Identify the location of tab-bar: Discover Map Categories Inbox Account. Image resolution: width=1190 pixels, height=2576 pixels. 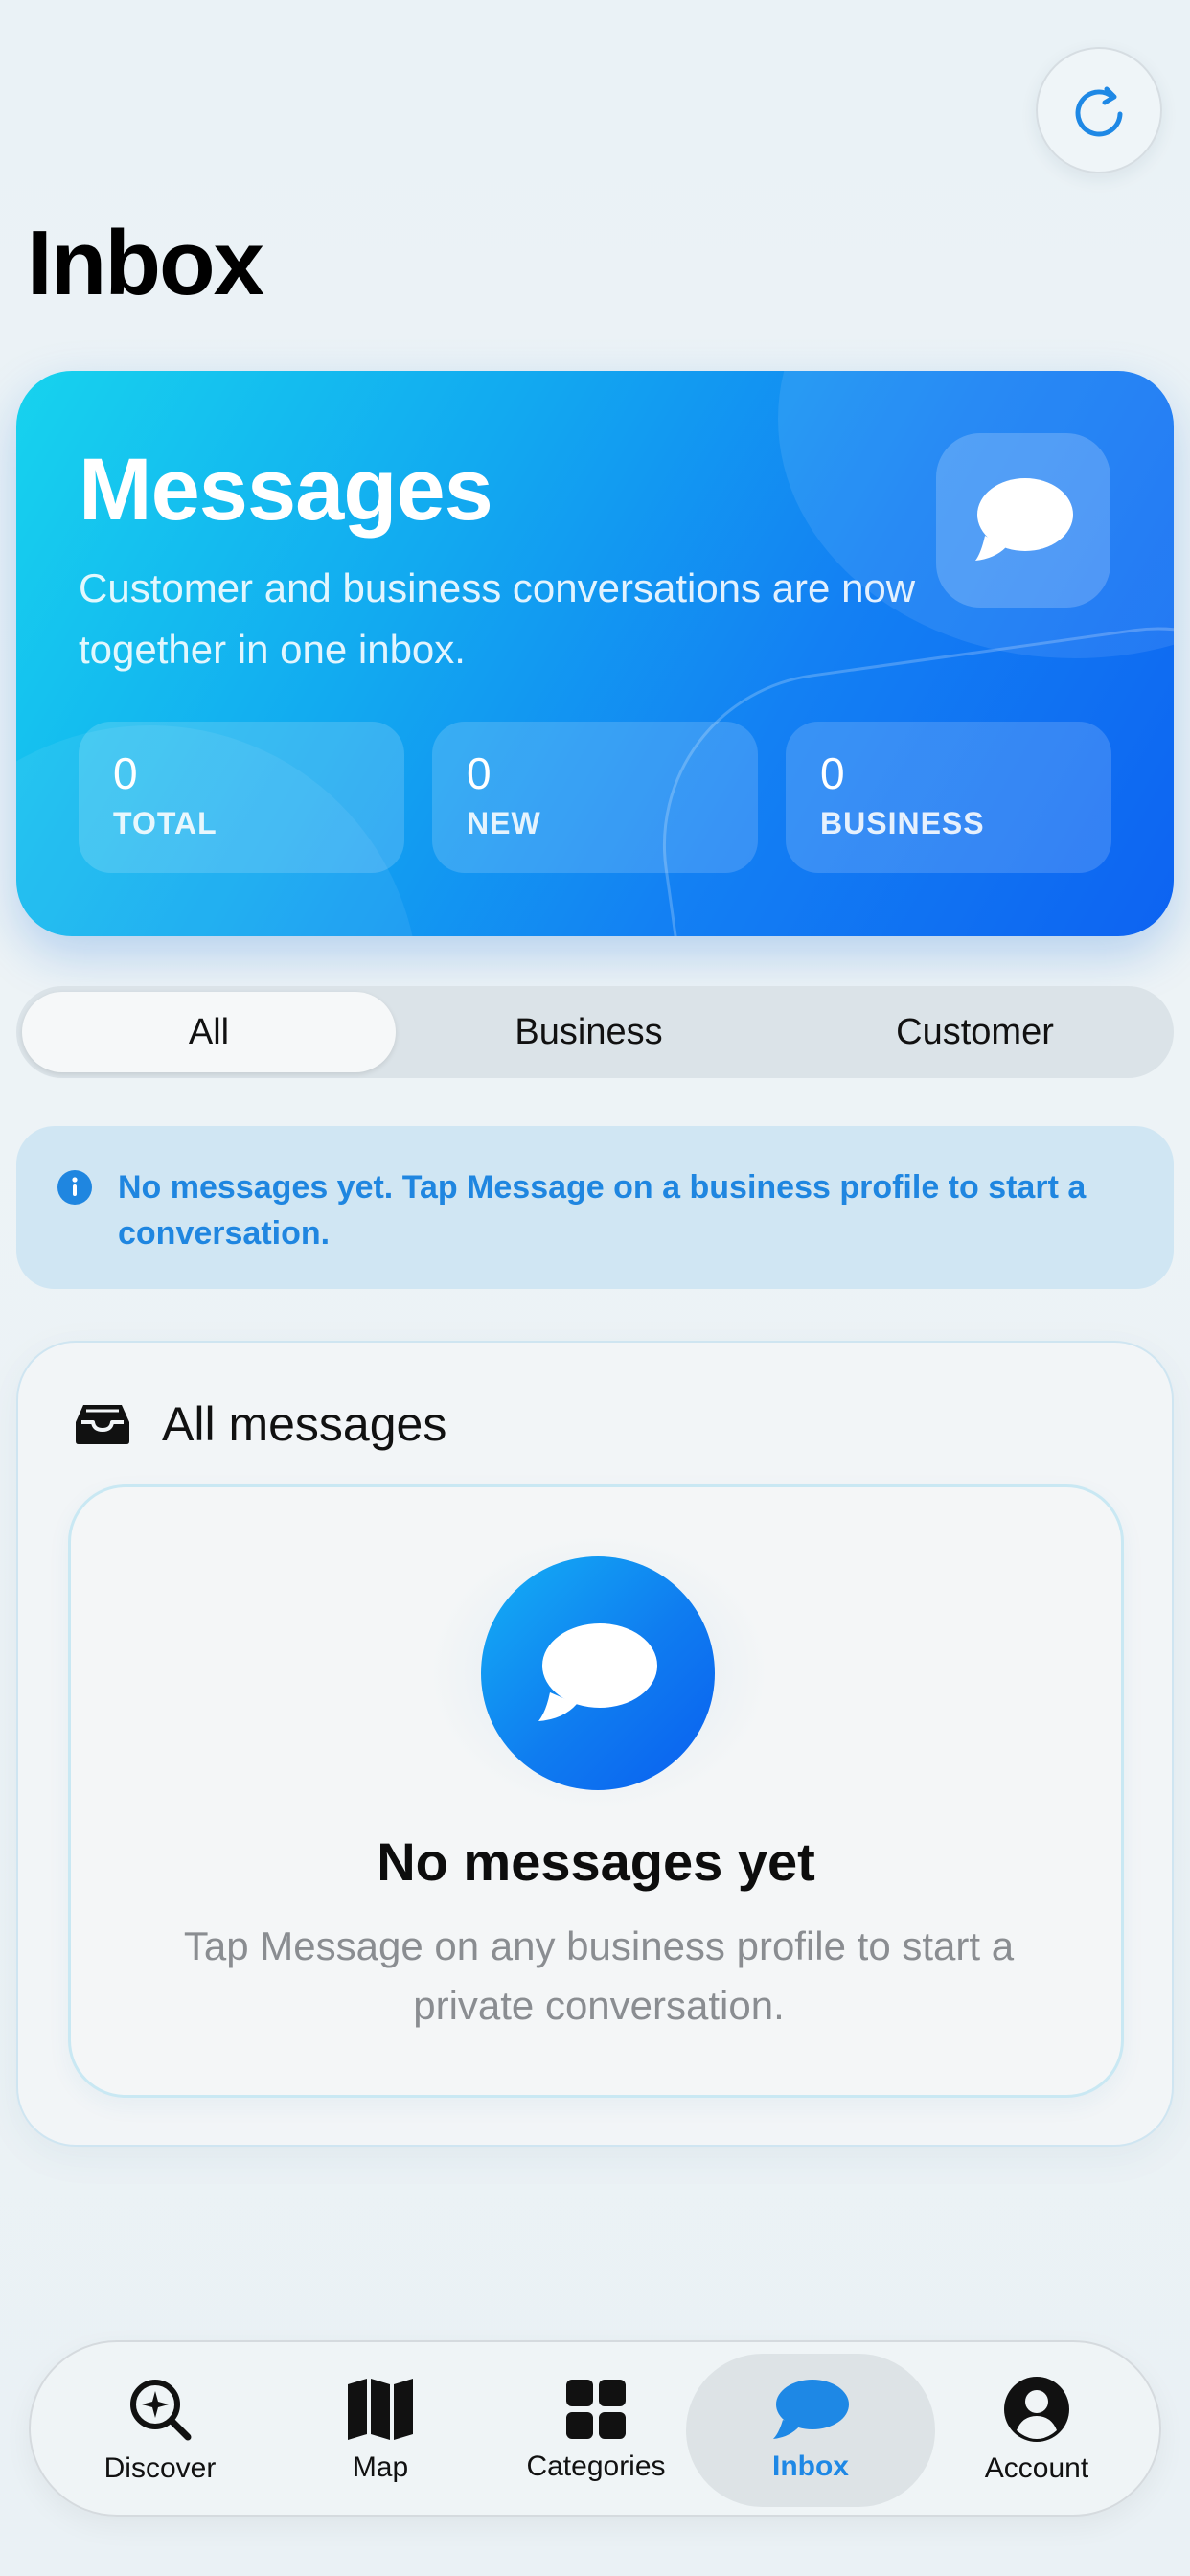
(595, 2428).